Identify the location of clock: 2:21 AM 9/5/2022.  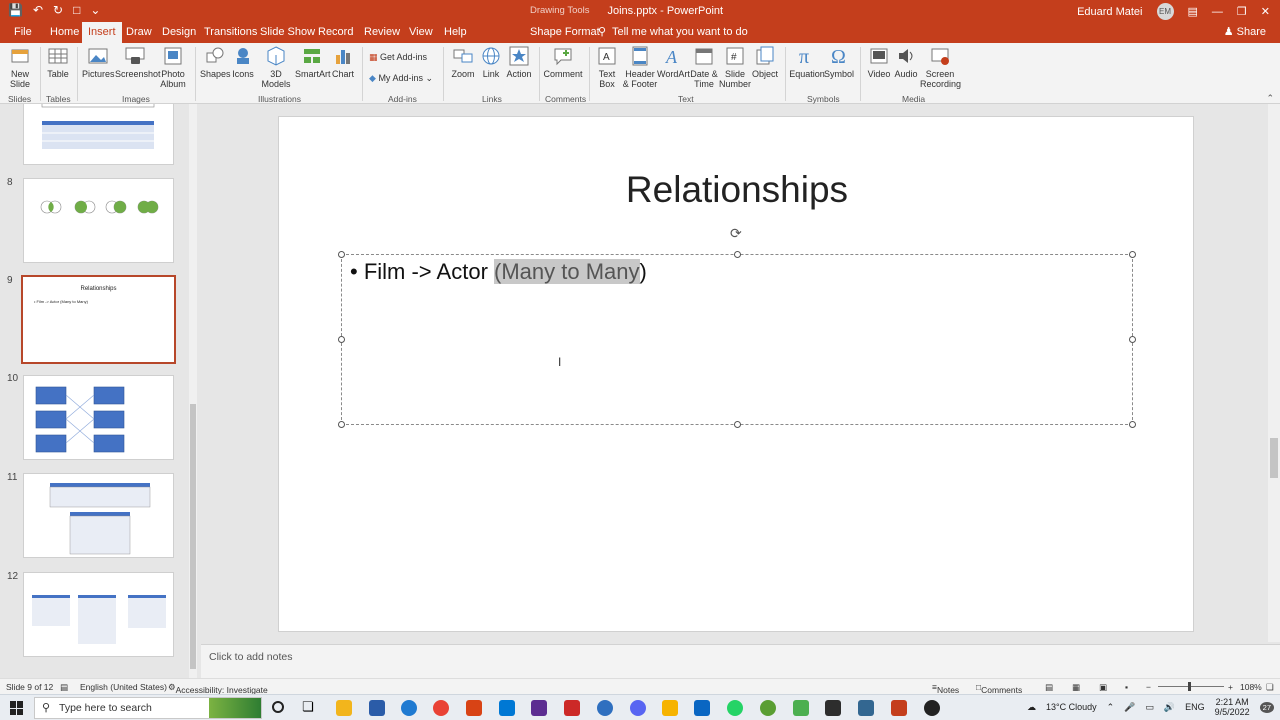
(1232, 707).